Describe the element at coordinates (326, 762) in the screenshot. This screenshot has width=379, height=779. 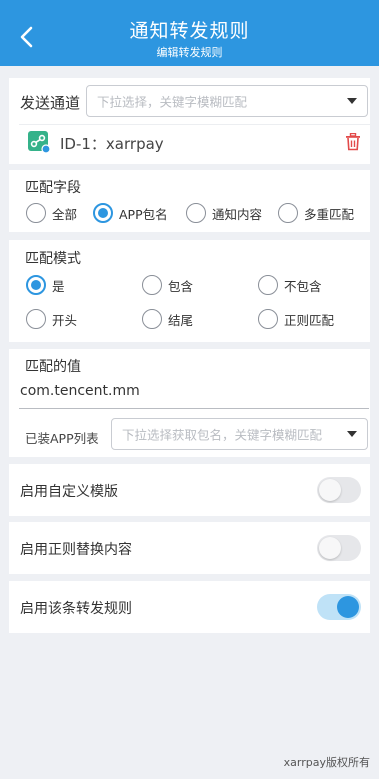
I see `copyright-footer: xarrpay版权所有` at that location.